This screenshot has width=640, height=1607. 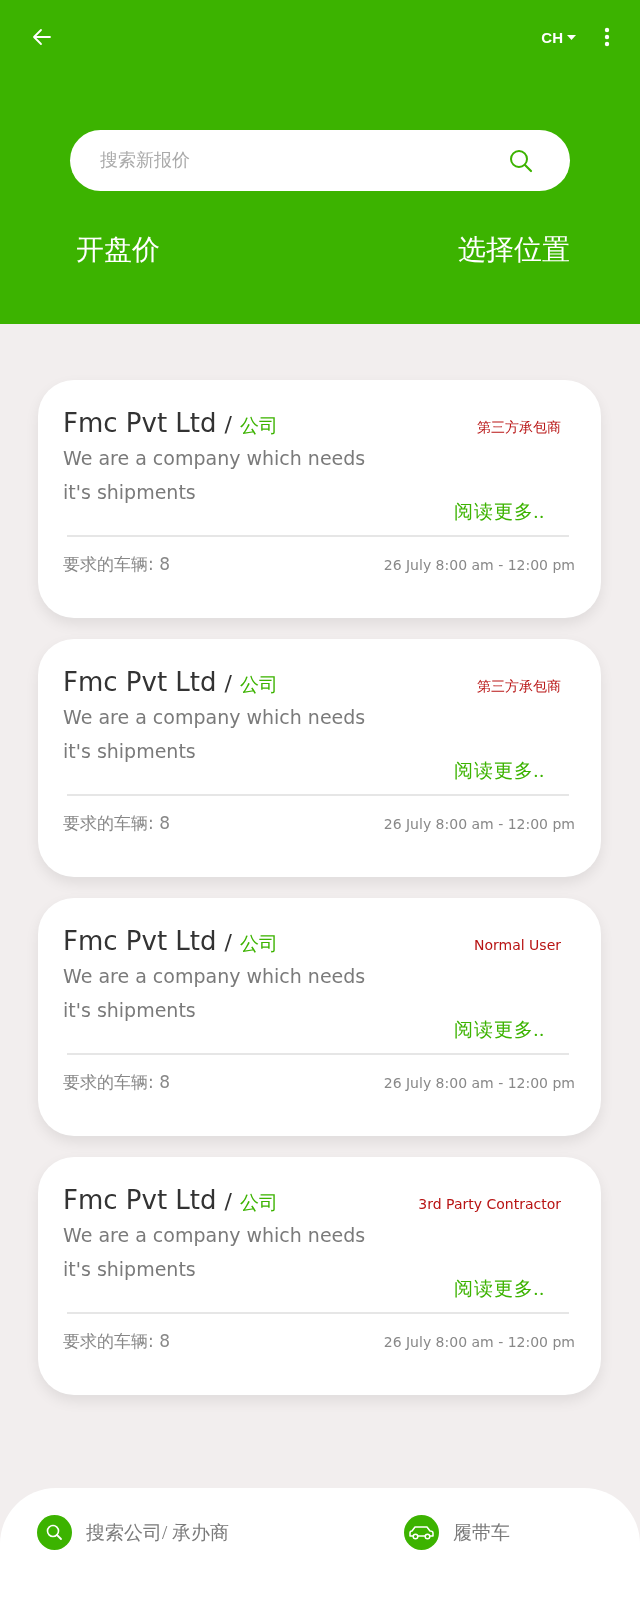 What do you see at coordinates (607, 37) in the screenshot?
I see `more-menu-icon` at bounding box center [607, 37].